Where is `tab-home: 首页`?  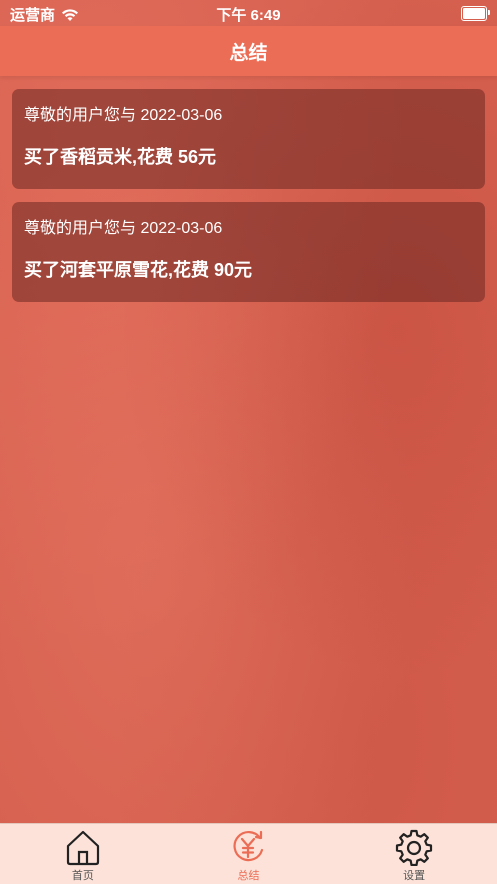 tab-home: 首页 is located at coordinates (83, 854).